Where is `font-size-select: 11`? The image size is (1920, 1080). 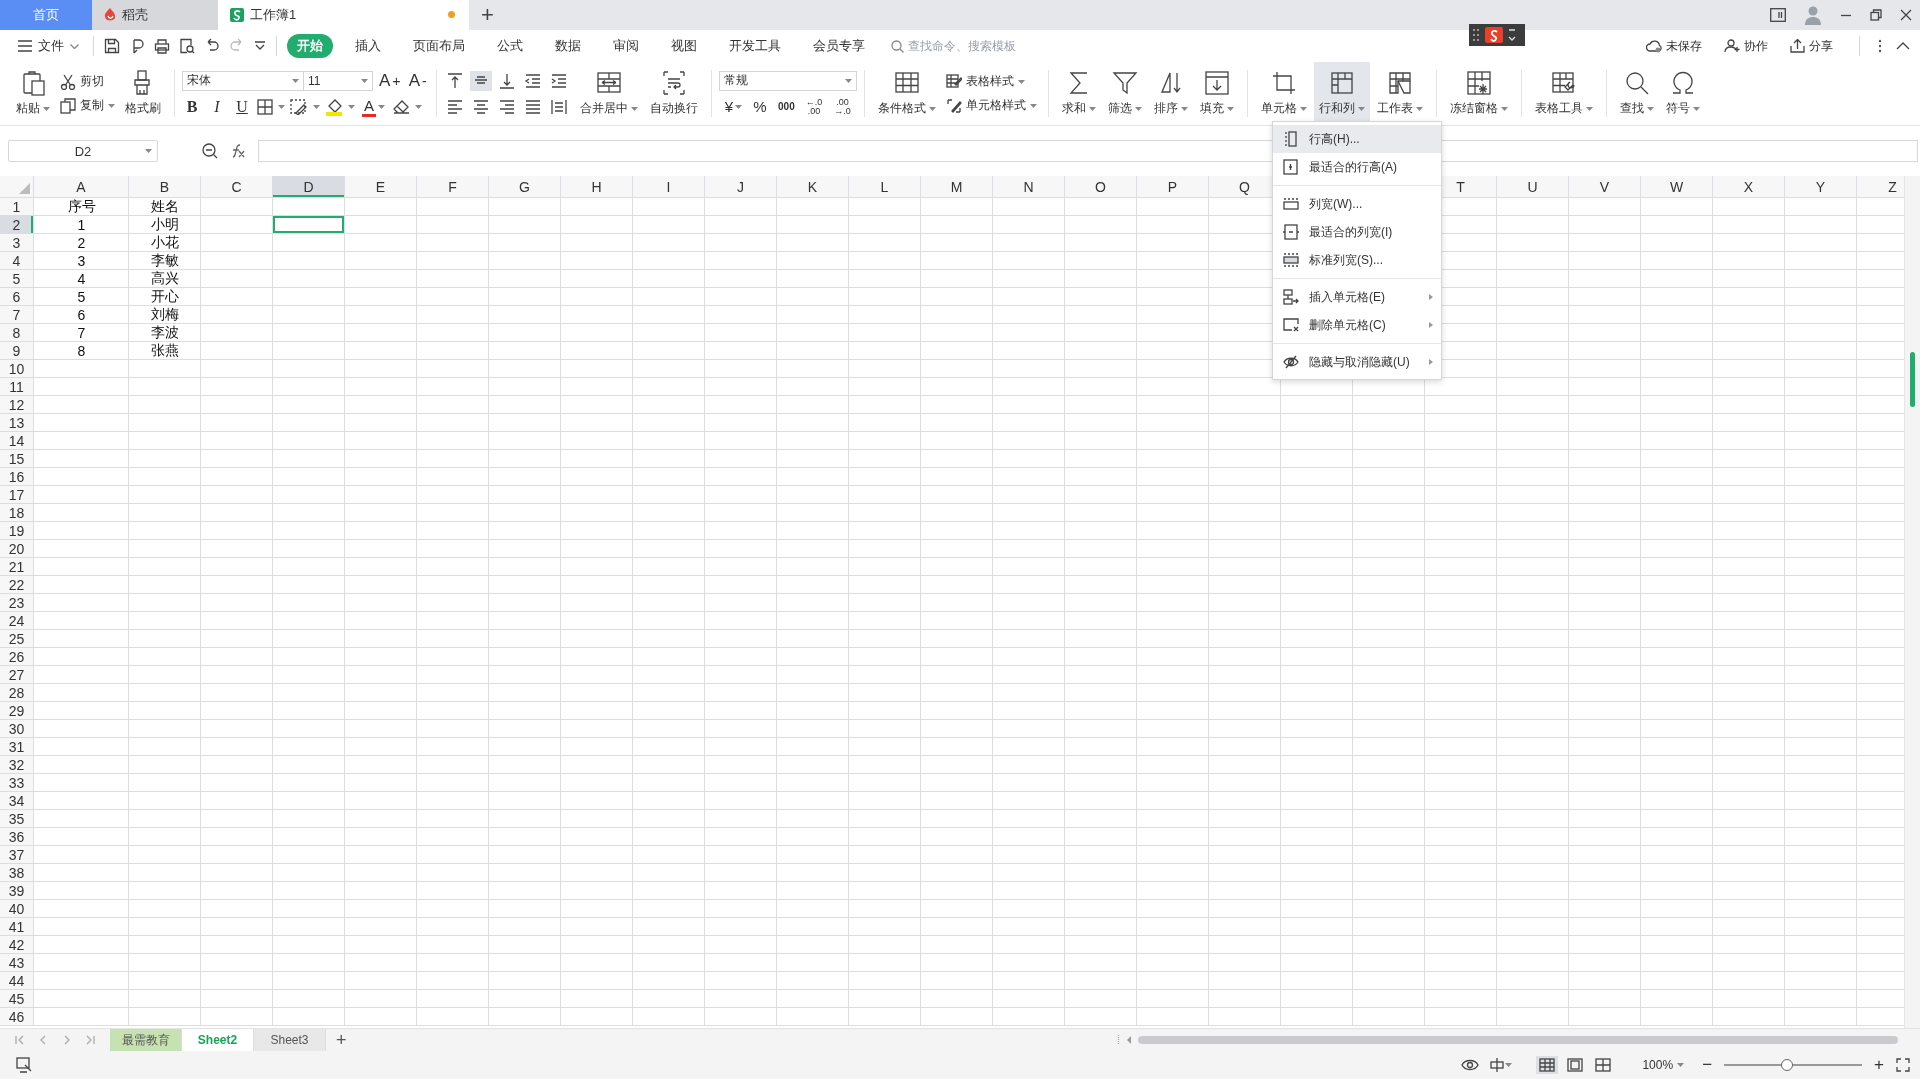
font-size-select: 11 is located at coordinates (338, 80).